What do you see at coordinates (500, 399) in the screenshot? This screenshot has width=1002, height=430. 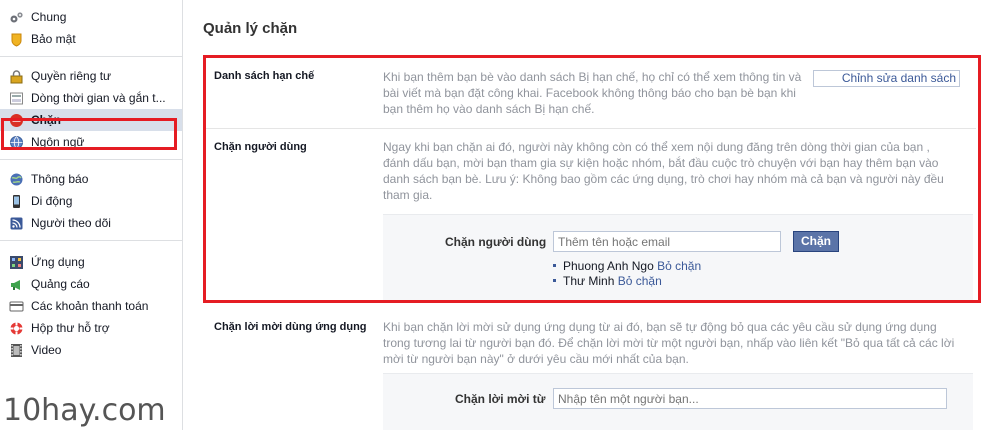 I see `block-invites-input-label: Chặn lời mời từ` at bounding box center [500, 399].